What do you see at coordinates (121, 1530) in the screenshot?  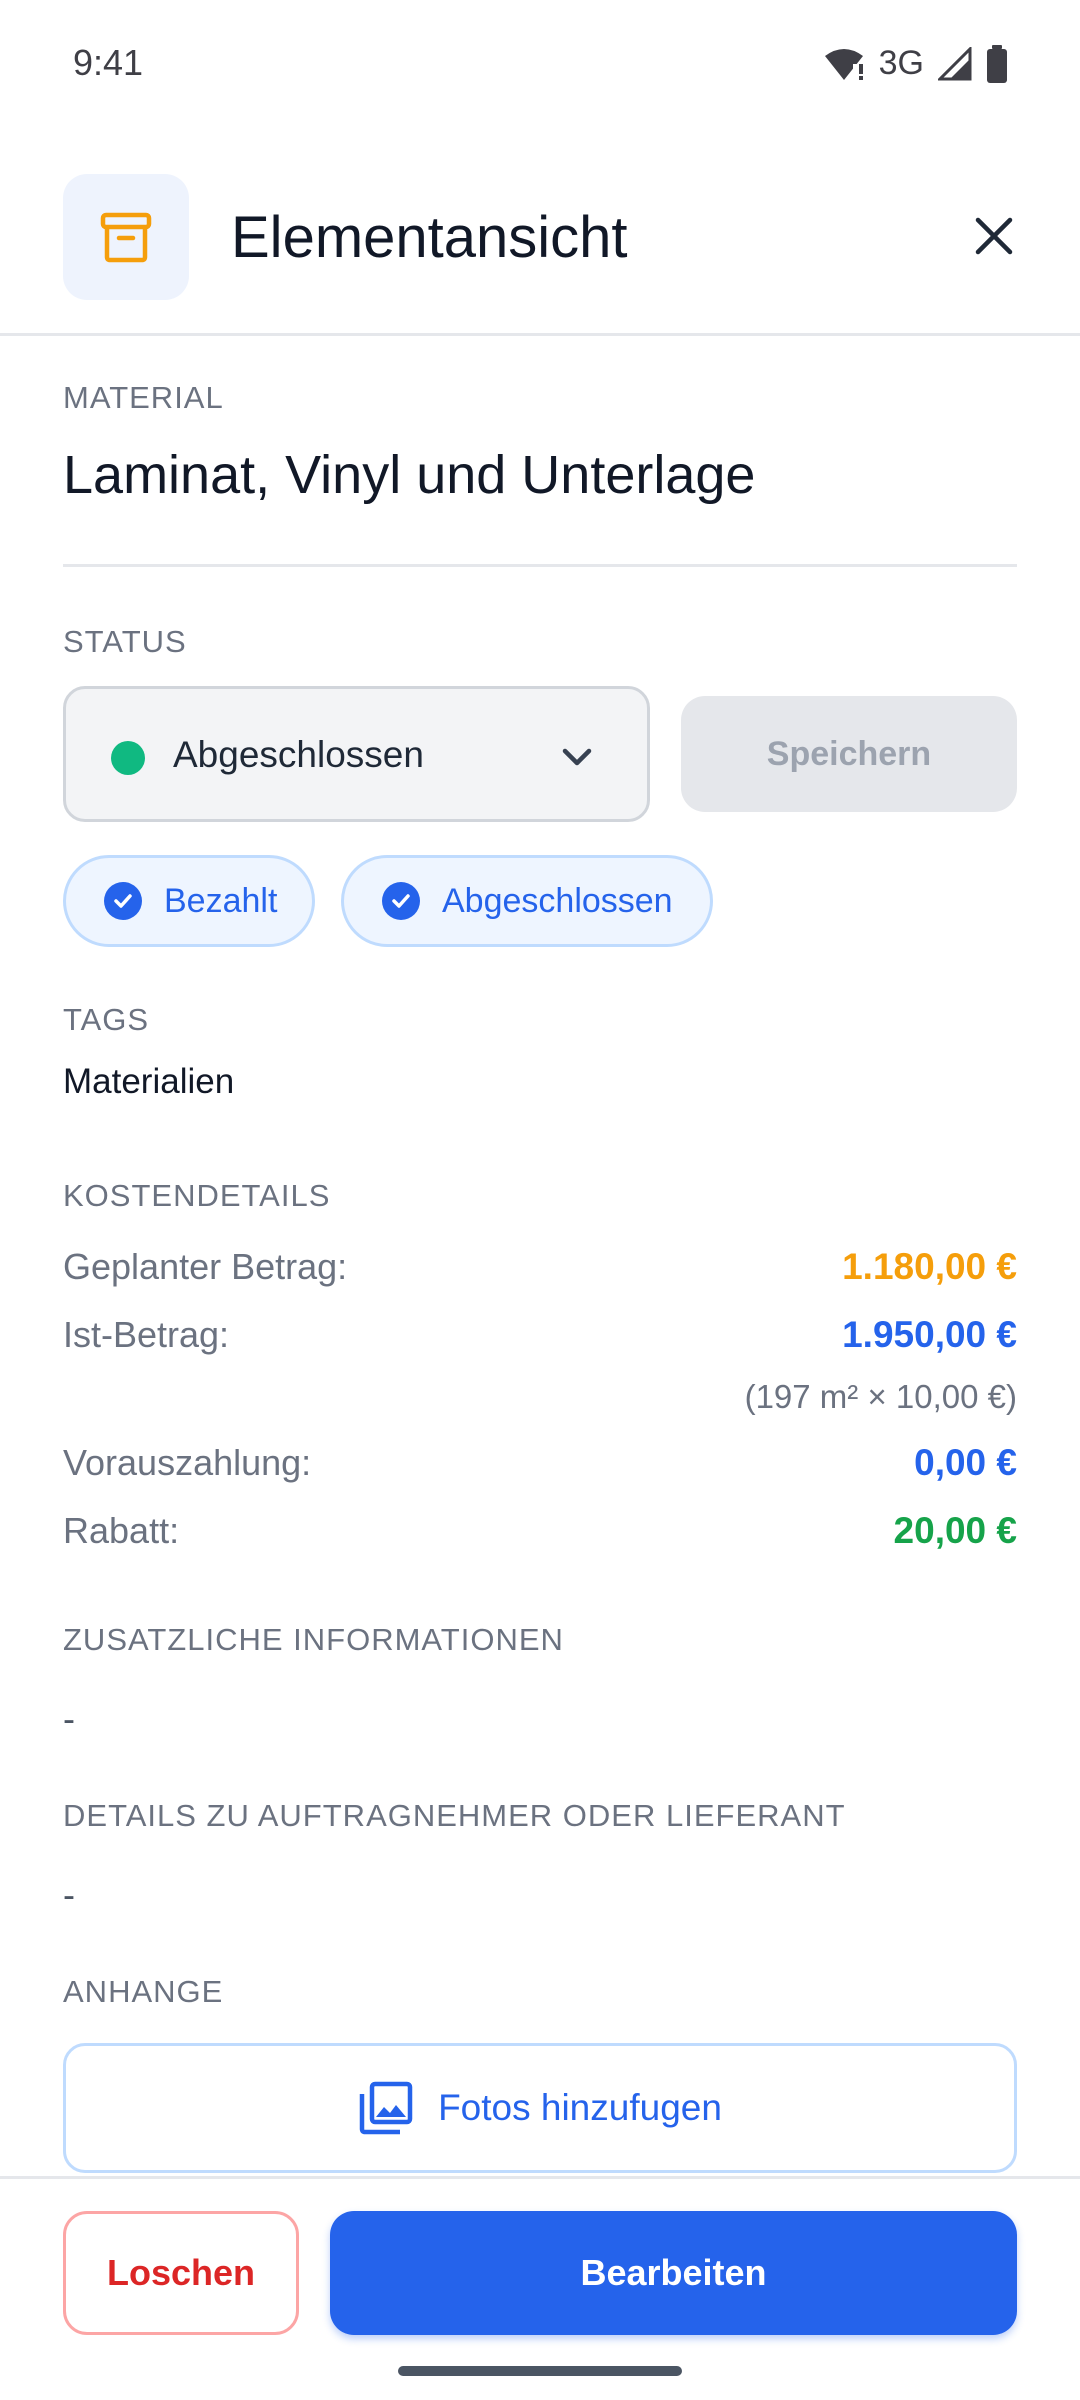 I see `cost-key: Rabatt:` at bounding box center [121, 1530].